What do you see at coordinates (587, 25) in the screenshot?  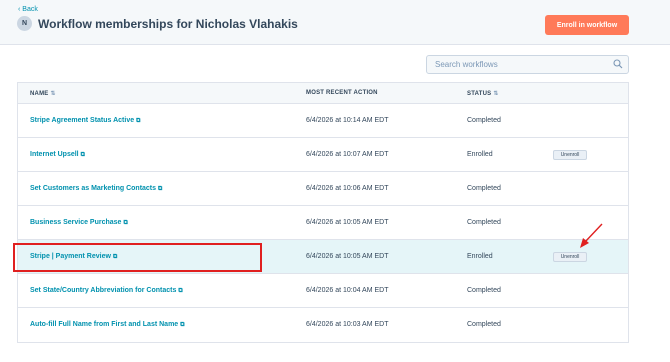 I see `enroll-in-workflow-button: Enroll in workflow` at bounding box center [587, 25].